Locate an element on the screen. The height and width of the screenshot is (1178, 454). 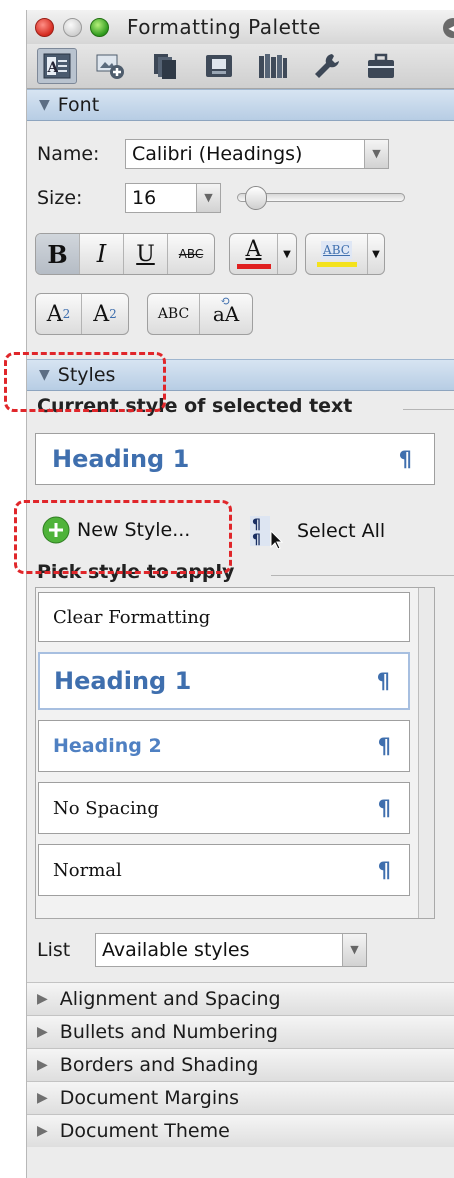
font-color-button: A is located at coordinates (254, 254).